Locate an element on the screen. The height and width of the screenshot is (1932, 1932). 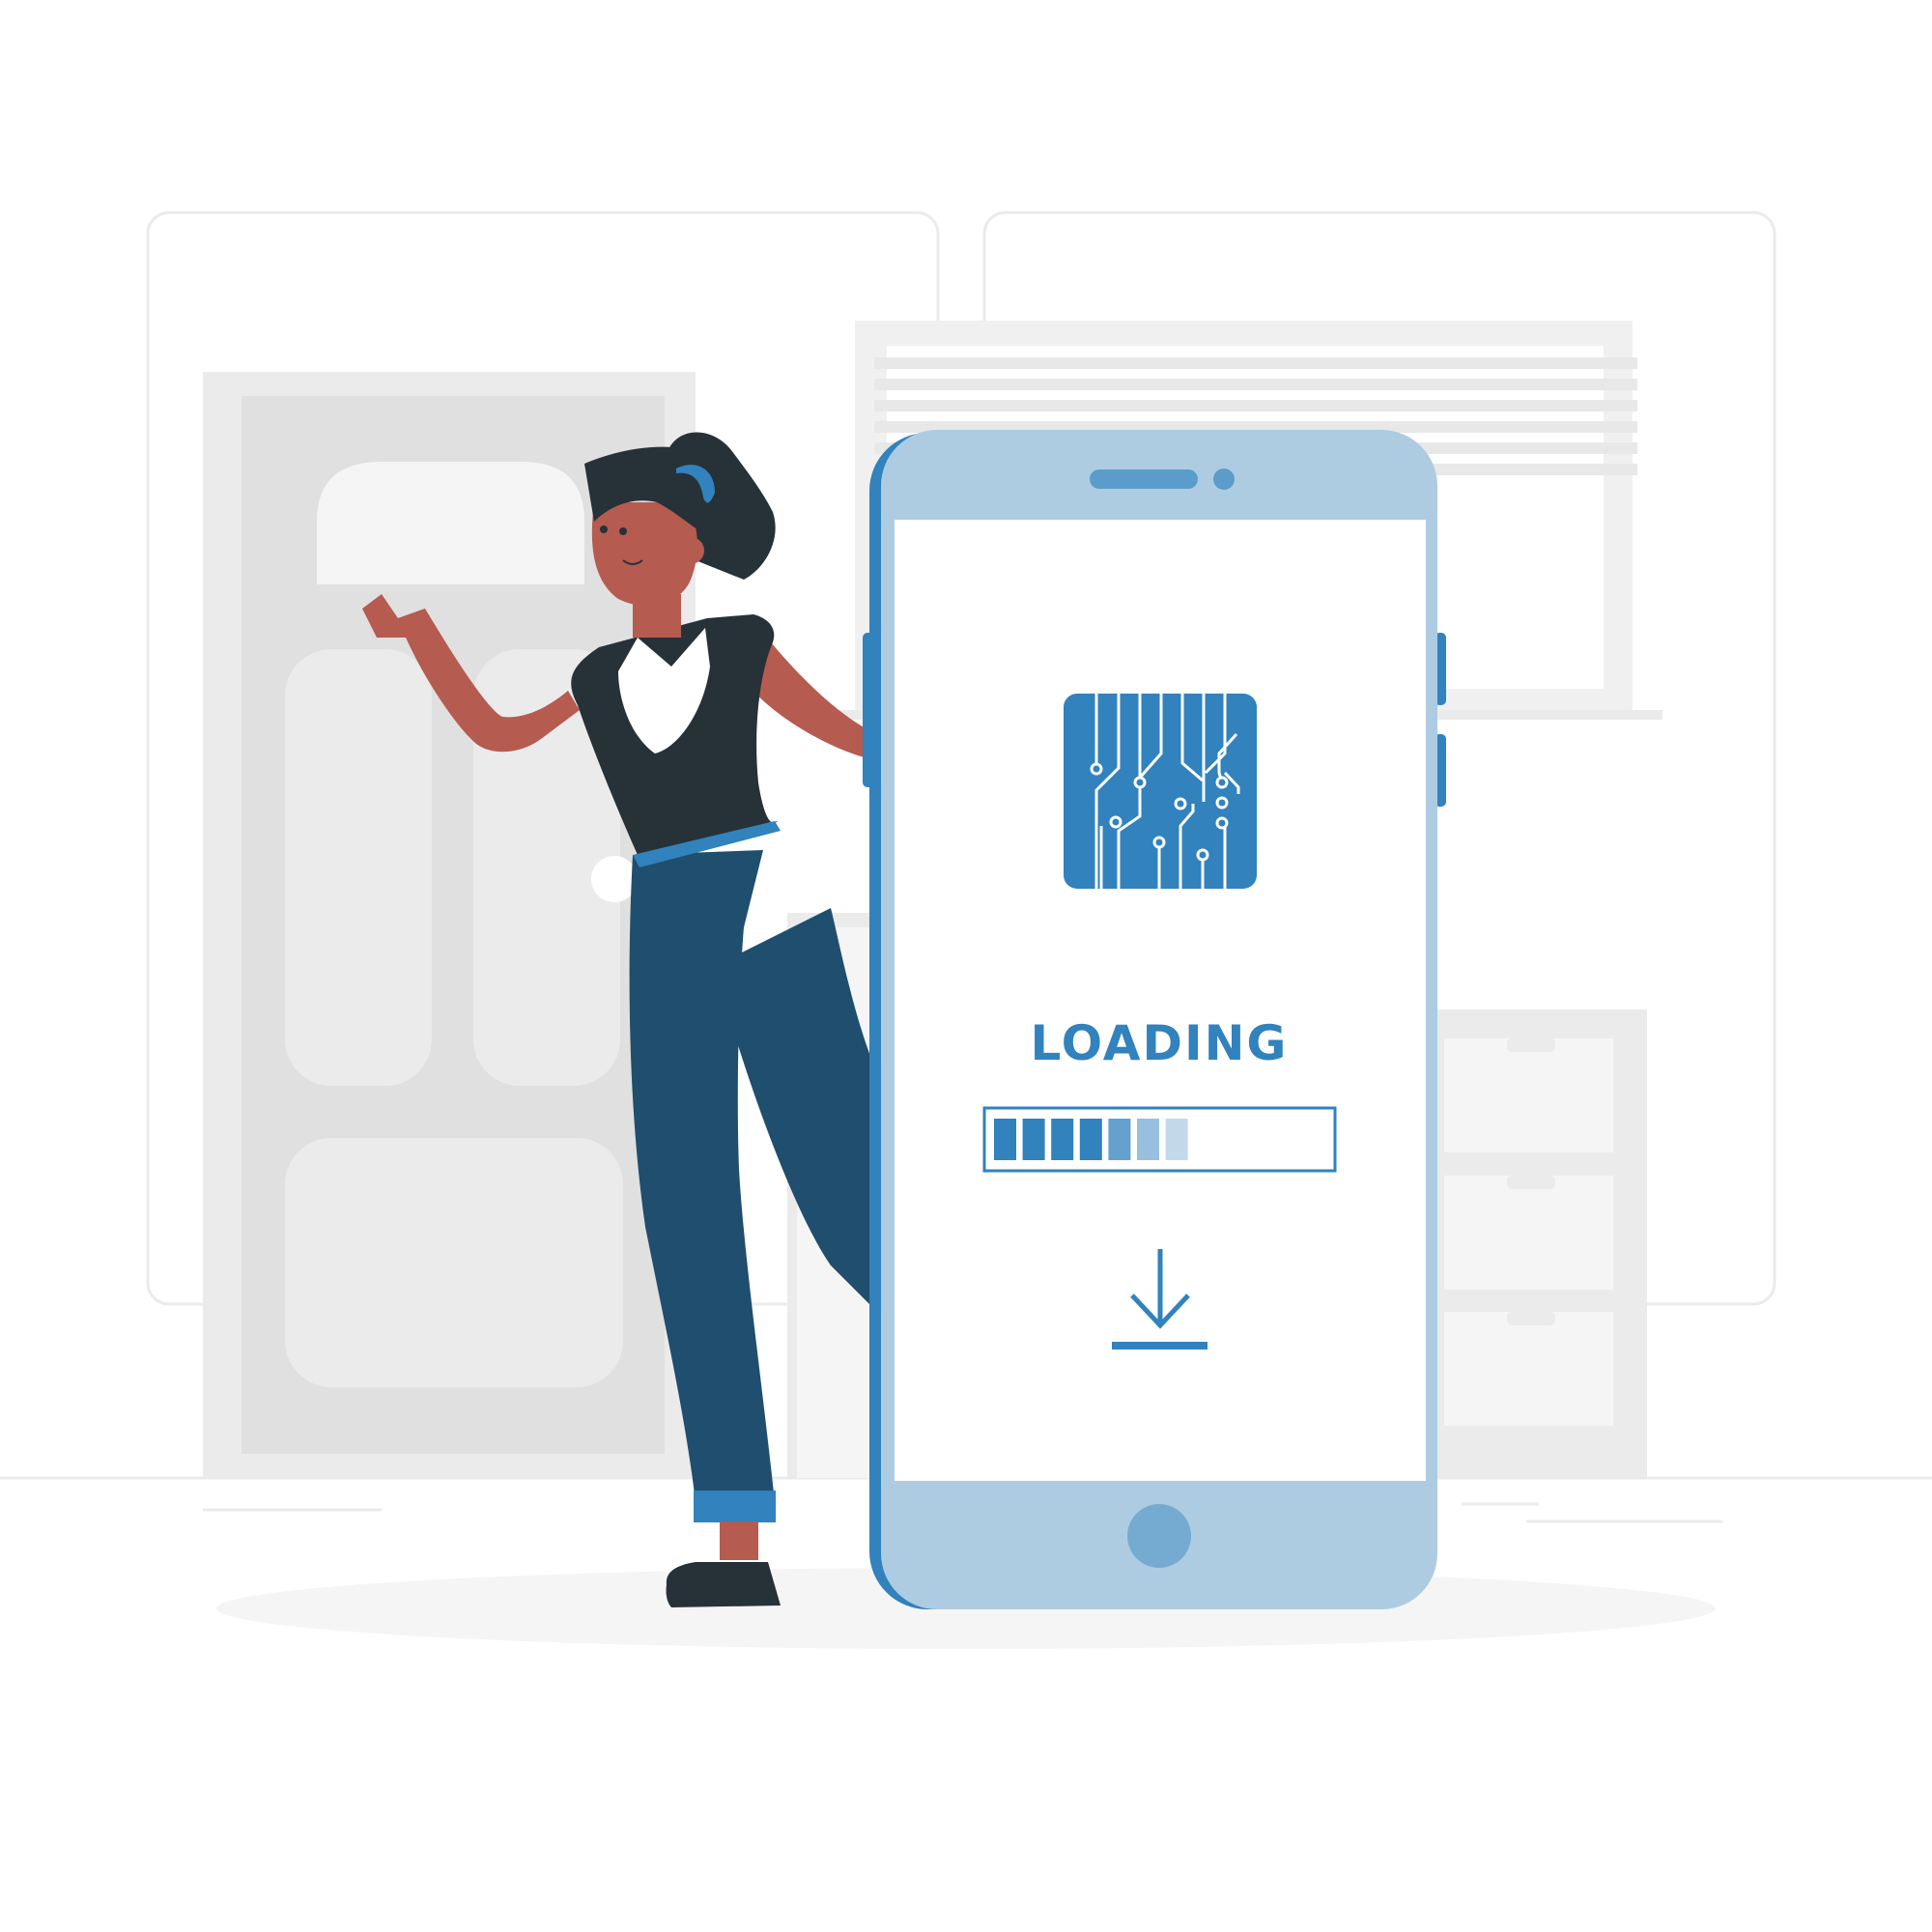
circuit-chip-icon is located at coordinates (1160, 791).